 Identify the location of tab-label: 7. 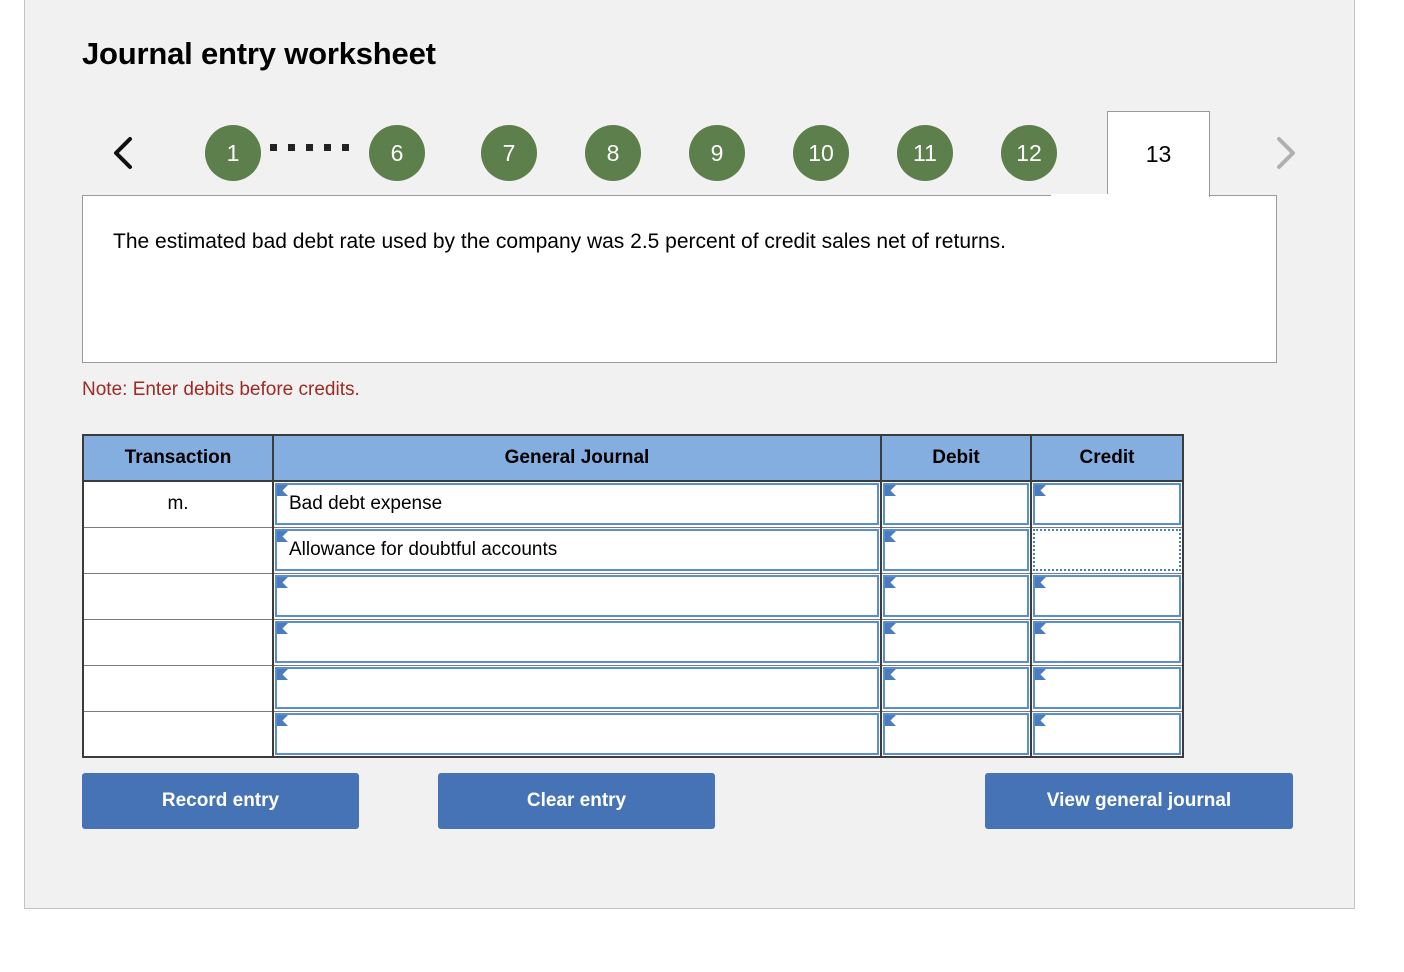
(509, 152).